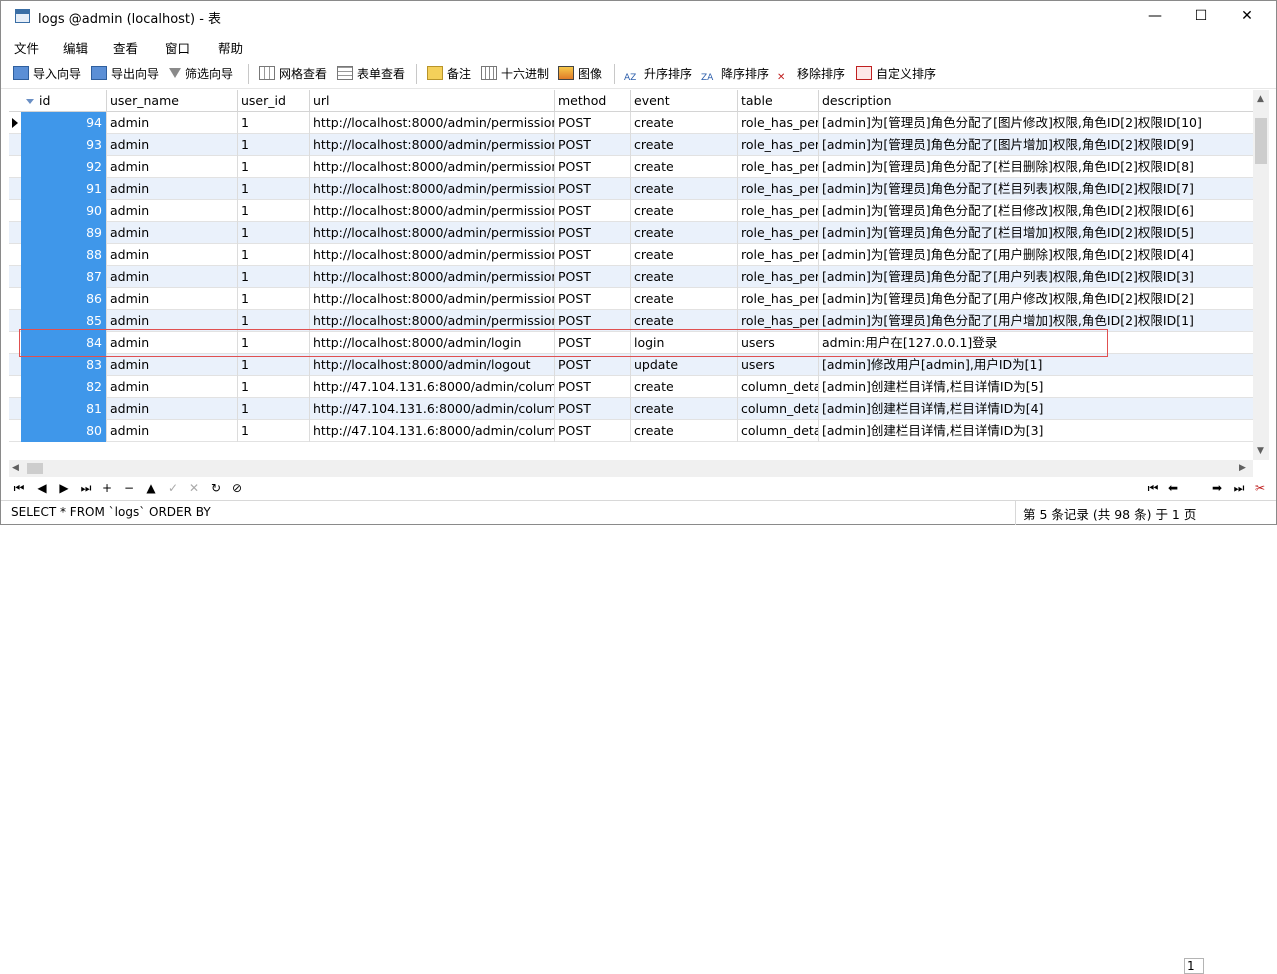 This screenshot has width=1277, height=974. Describe the element at coordinates (1155, 16) in the screenshot. I see `minimize-button: —` at that location.